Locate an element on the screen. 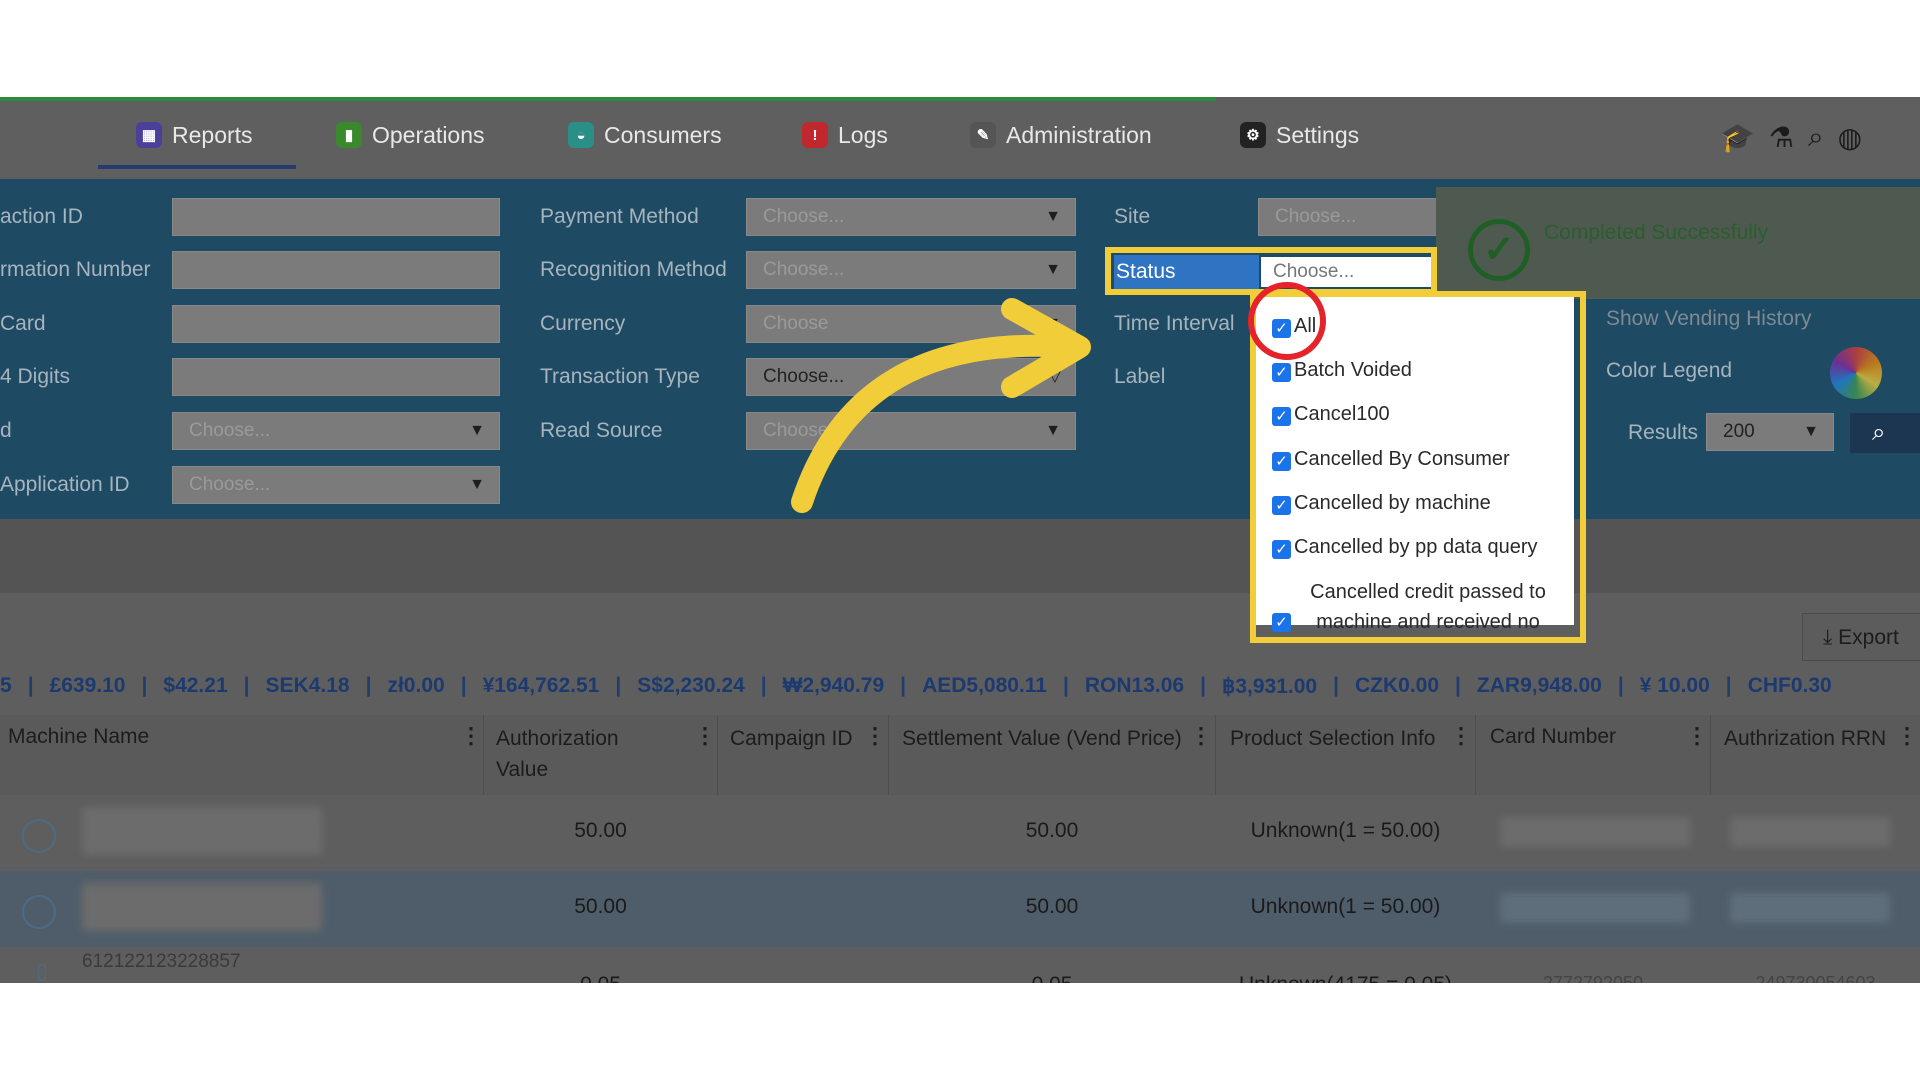 The height and width of the screenshot is (1080, 1920). export-label: Export is located at coordinates (1868, 637).